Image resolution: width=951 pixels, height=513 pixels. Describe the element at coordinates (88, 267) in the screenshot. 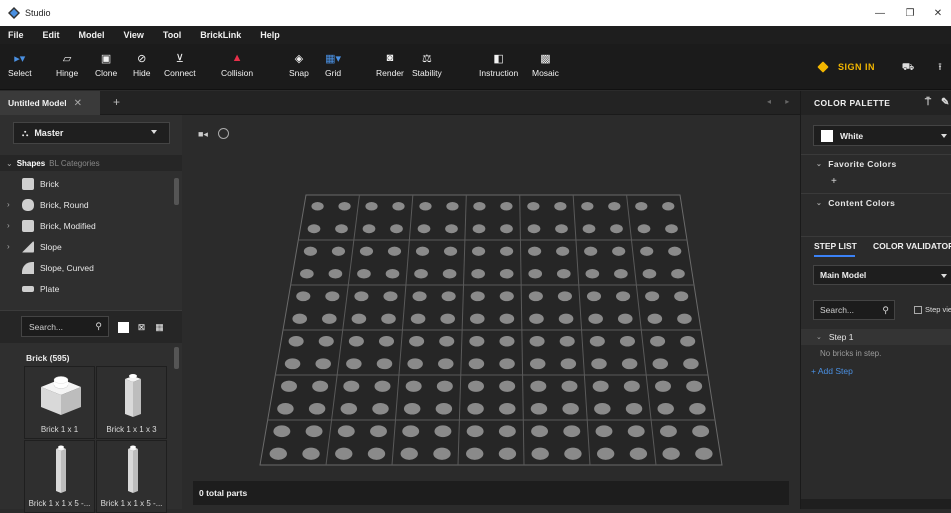

I see `list-item: Slope, Curved` at that location.